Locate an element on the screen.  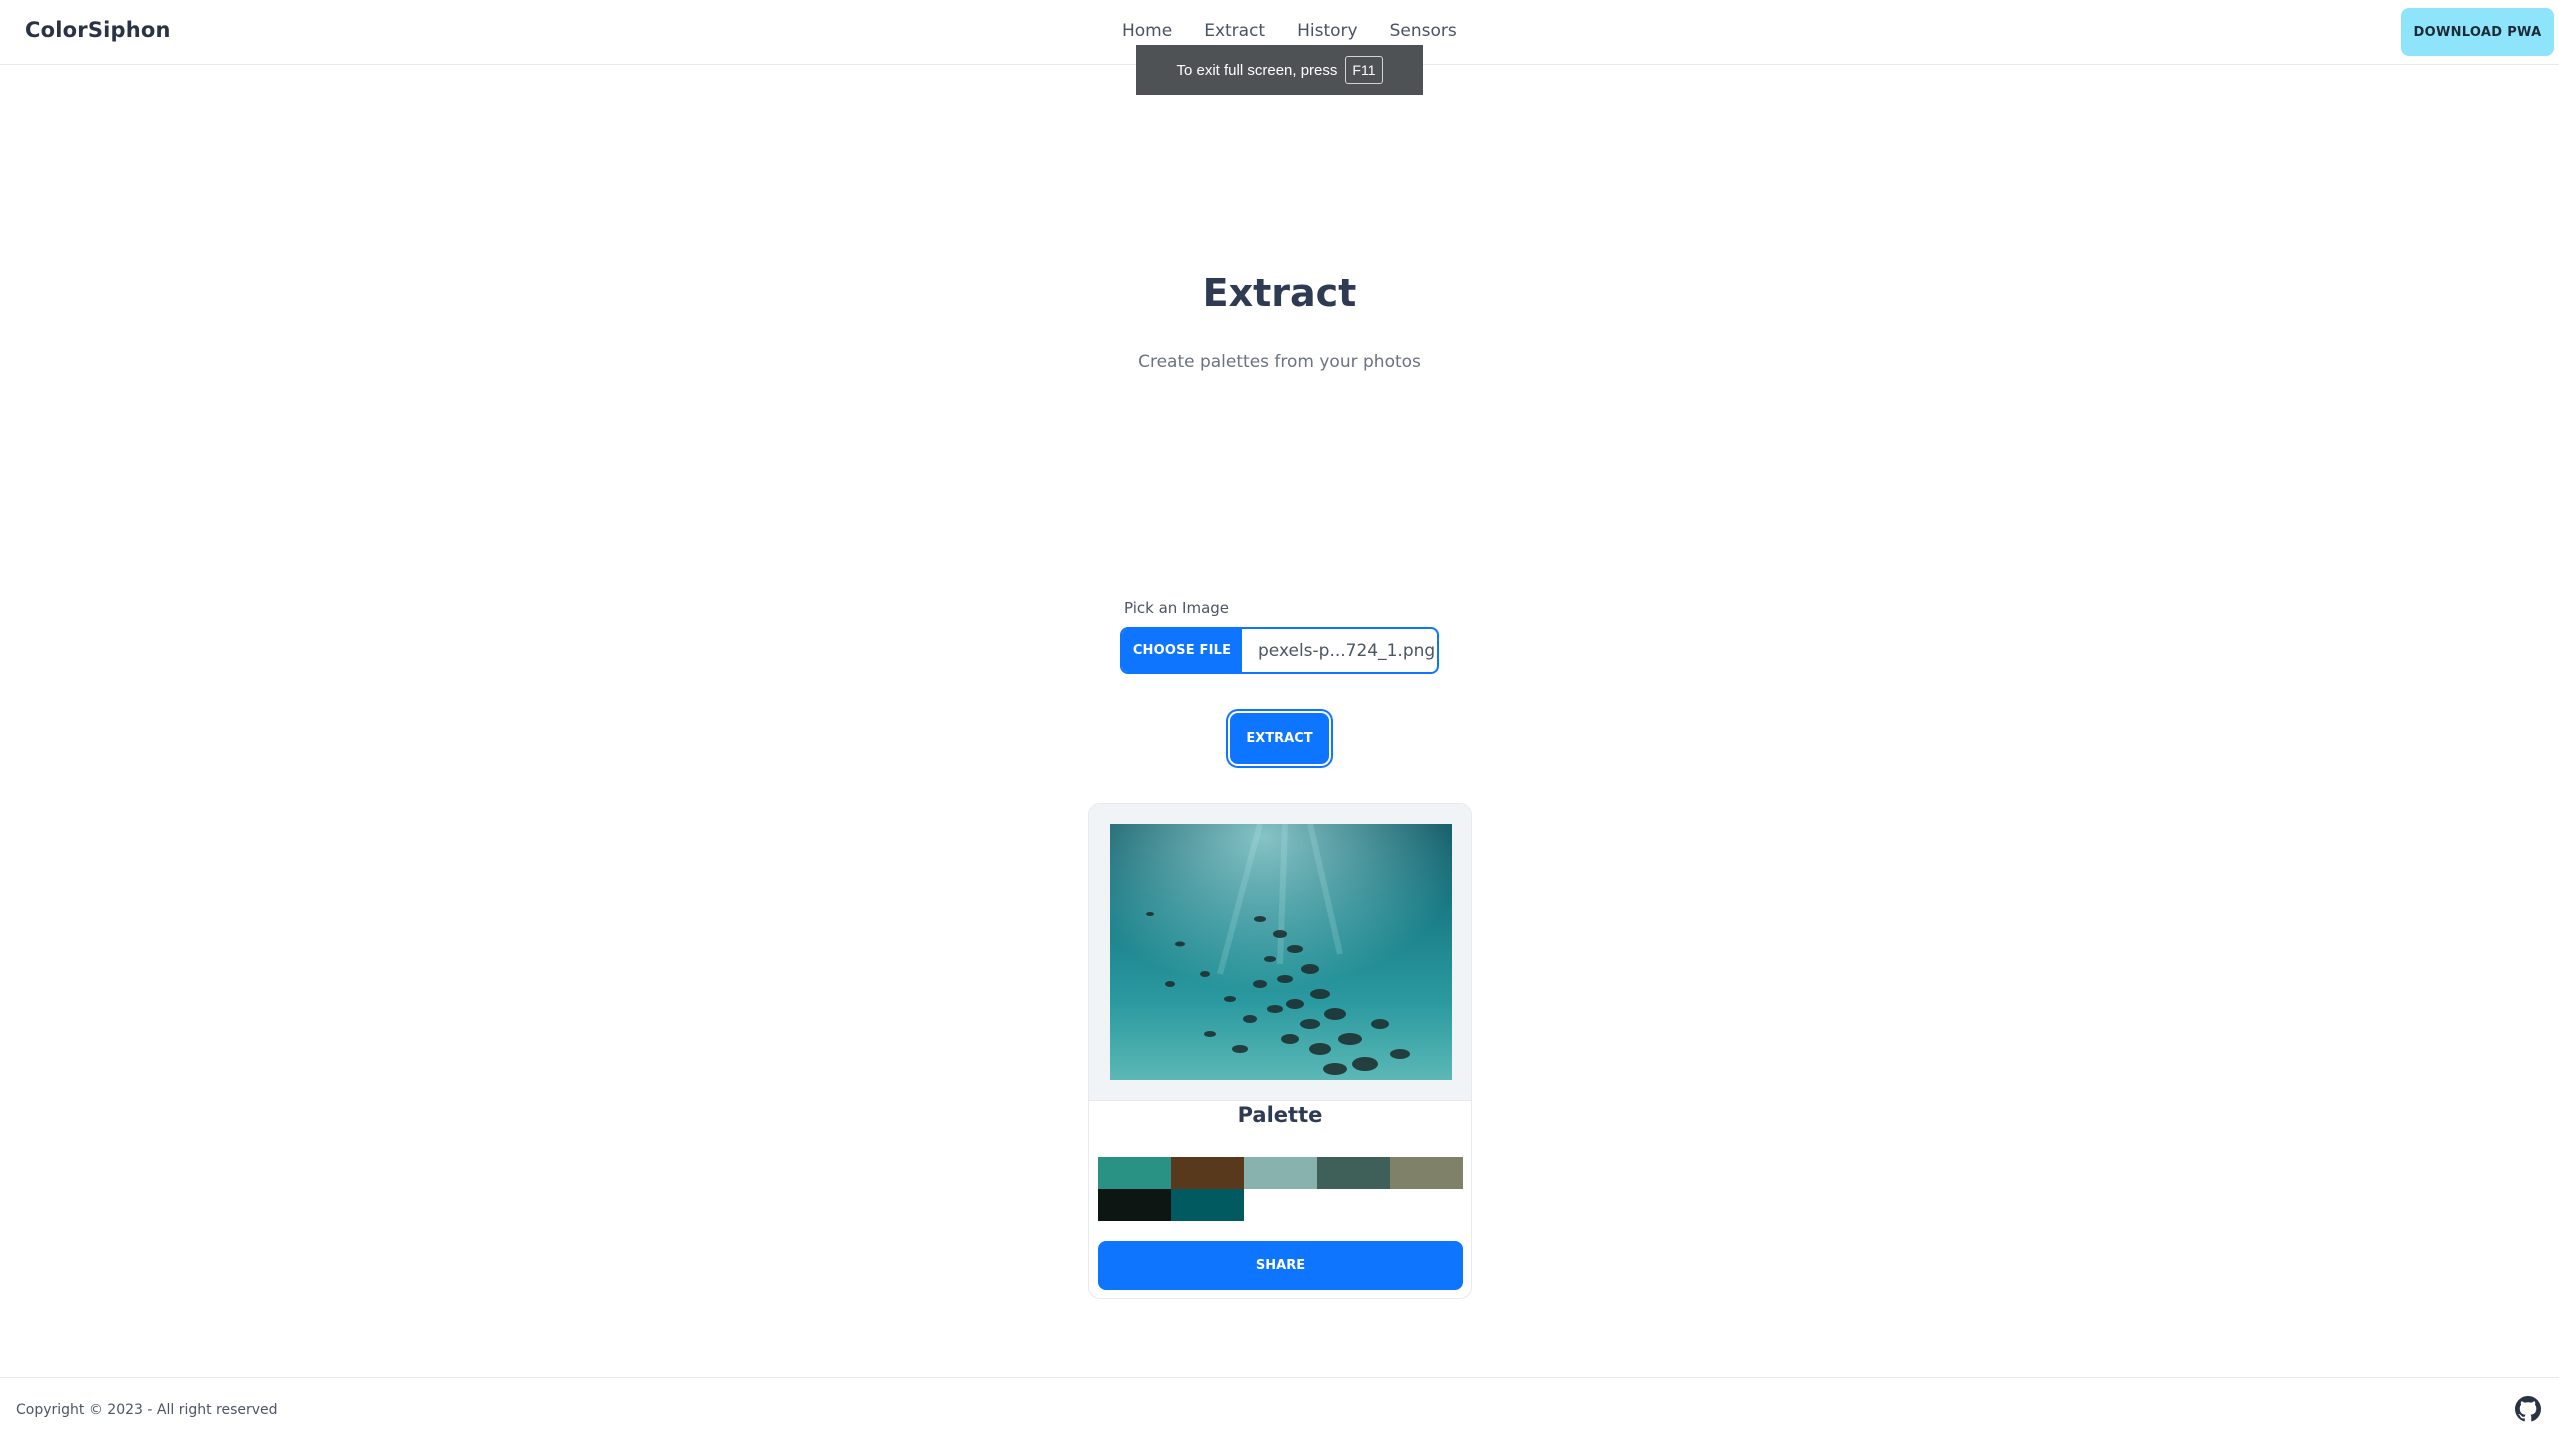
palette-card: Palette SHARE is located at coordinates (1280, 1051).